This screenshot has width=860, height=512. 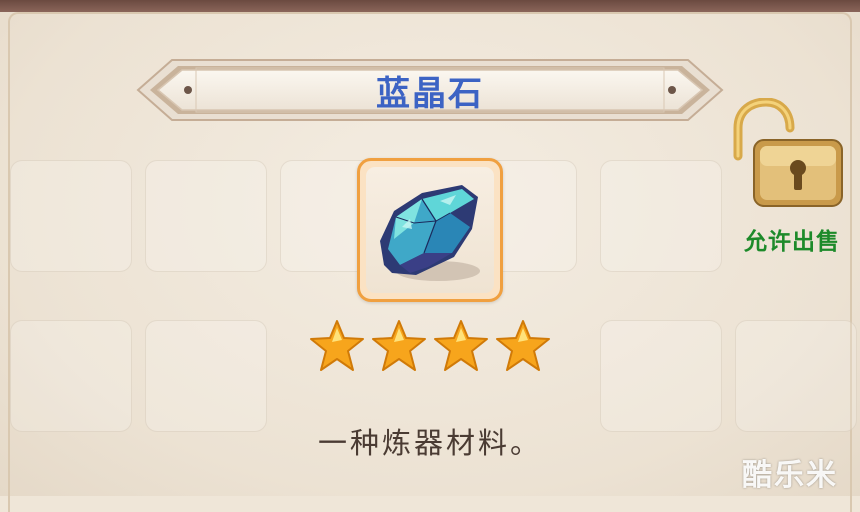 What do you see at coordinates (792, 242) in the screenshot?
I see `allow-sale-label: 允许出售` at bounding box center [792, 242].